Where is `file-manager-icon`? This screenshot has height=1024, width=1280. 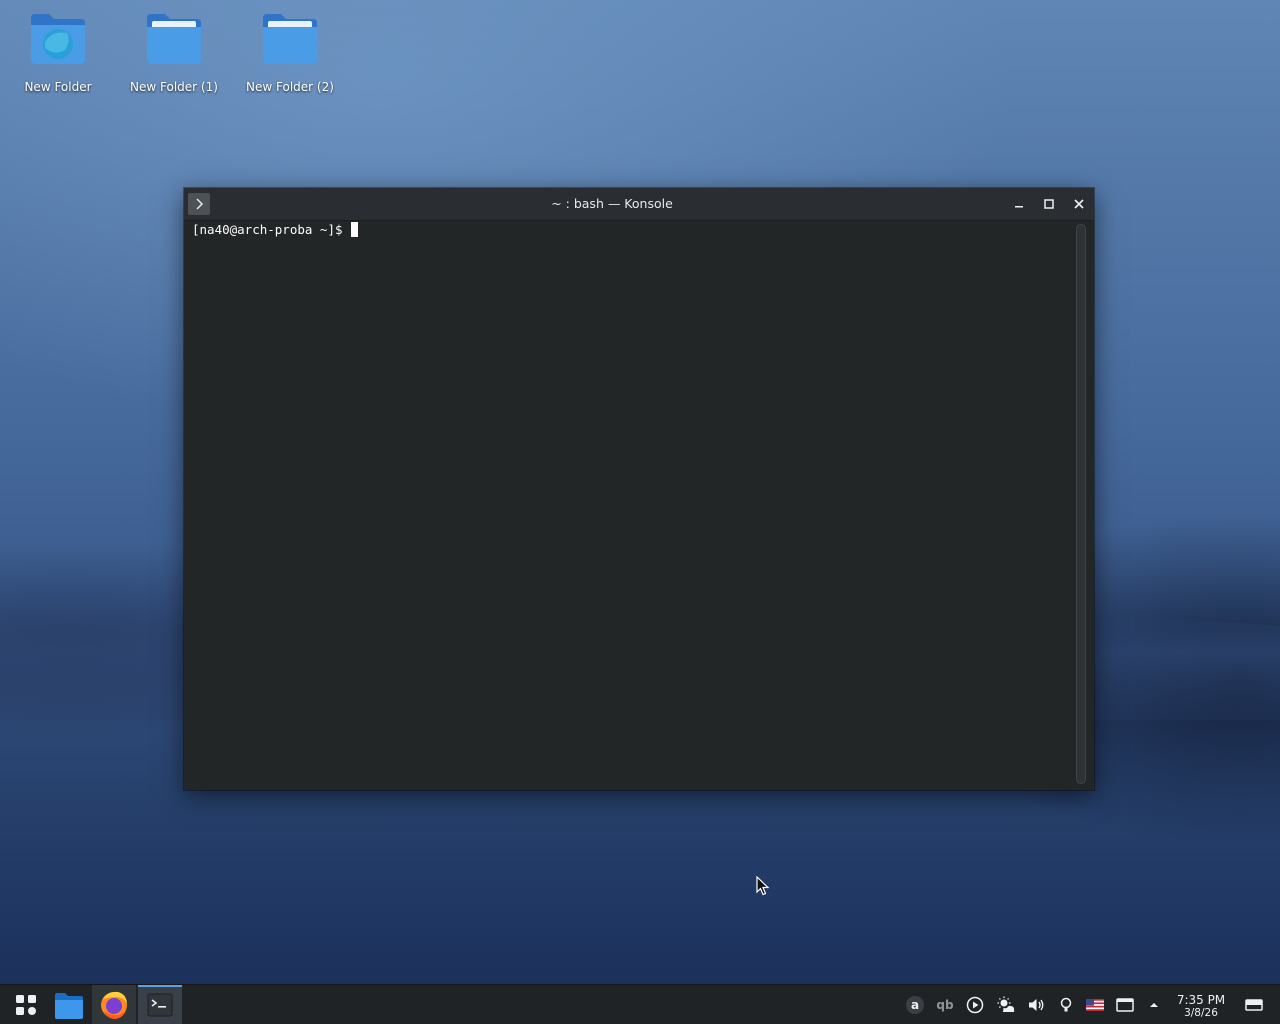 file-manager-icon is located at coordinates (69, 1006).